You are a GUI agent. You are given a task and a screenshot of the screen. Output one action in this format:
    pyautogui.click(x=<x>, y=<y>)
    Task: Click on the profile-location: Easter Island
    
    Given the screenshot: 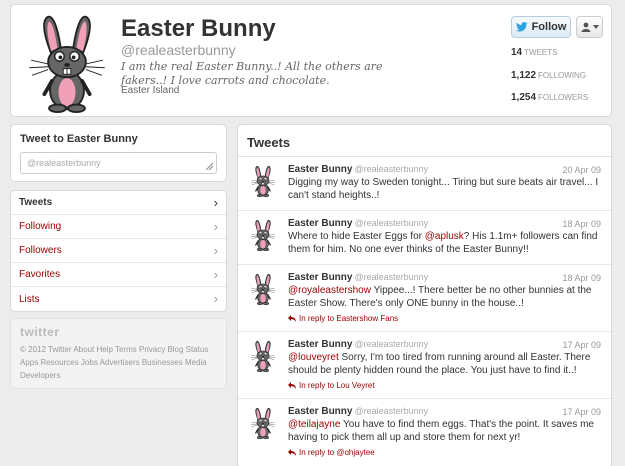 What is the action you would take?
    pyautogui.click(x=150, y=90)
    